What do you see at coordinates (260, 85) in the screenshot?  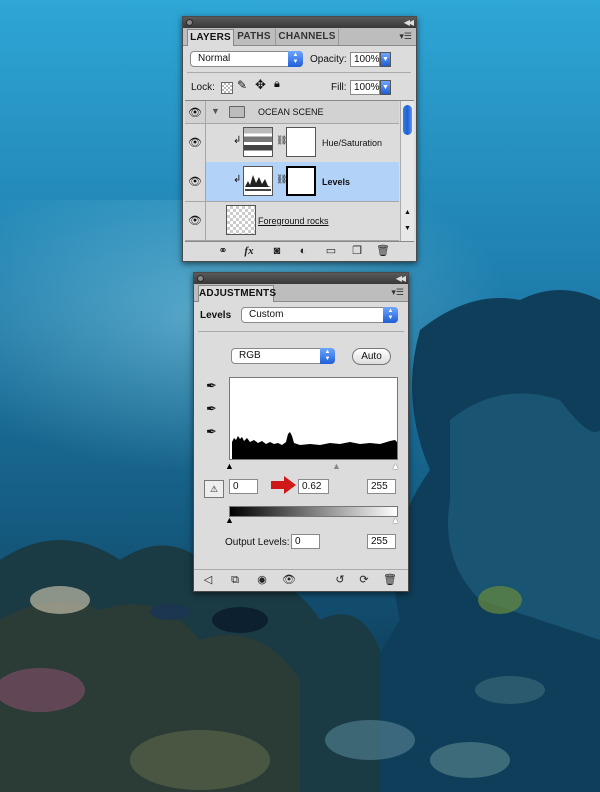 I see `lock-move-icon: ✥` at bounding box center [260, 85].